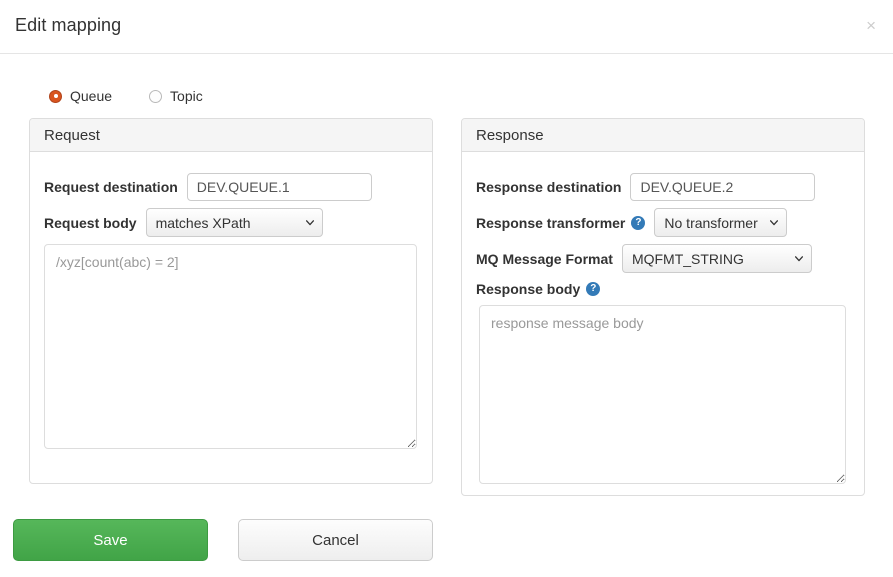  Describe the element at coordinates (91, 96) in the screenshot. I see `radio-label-queue: Queue` at that location.